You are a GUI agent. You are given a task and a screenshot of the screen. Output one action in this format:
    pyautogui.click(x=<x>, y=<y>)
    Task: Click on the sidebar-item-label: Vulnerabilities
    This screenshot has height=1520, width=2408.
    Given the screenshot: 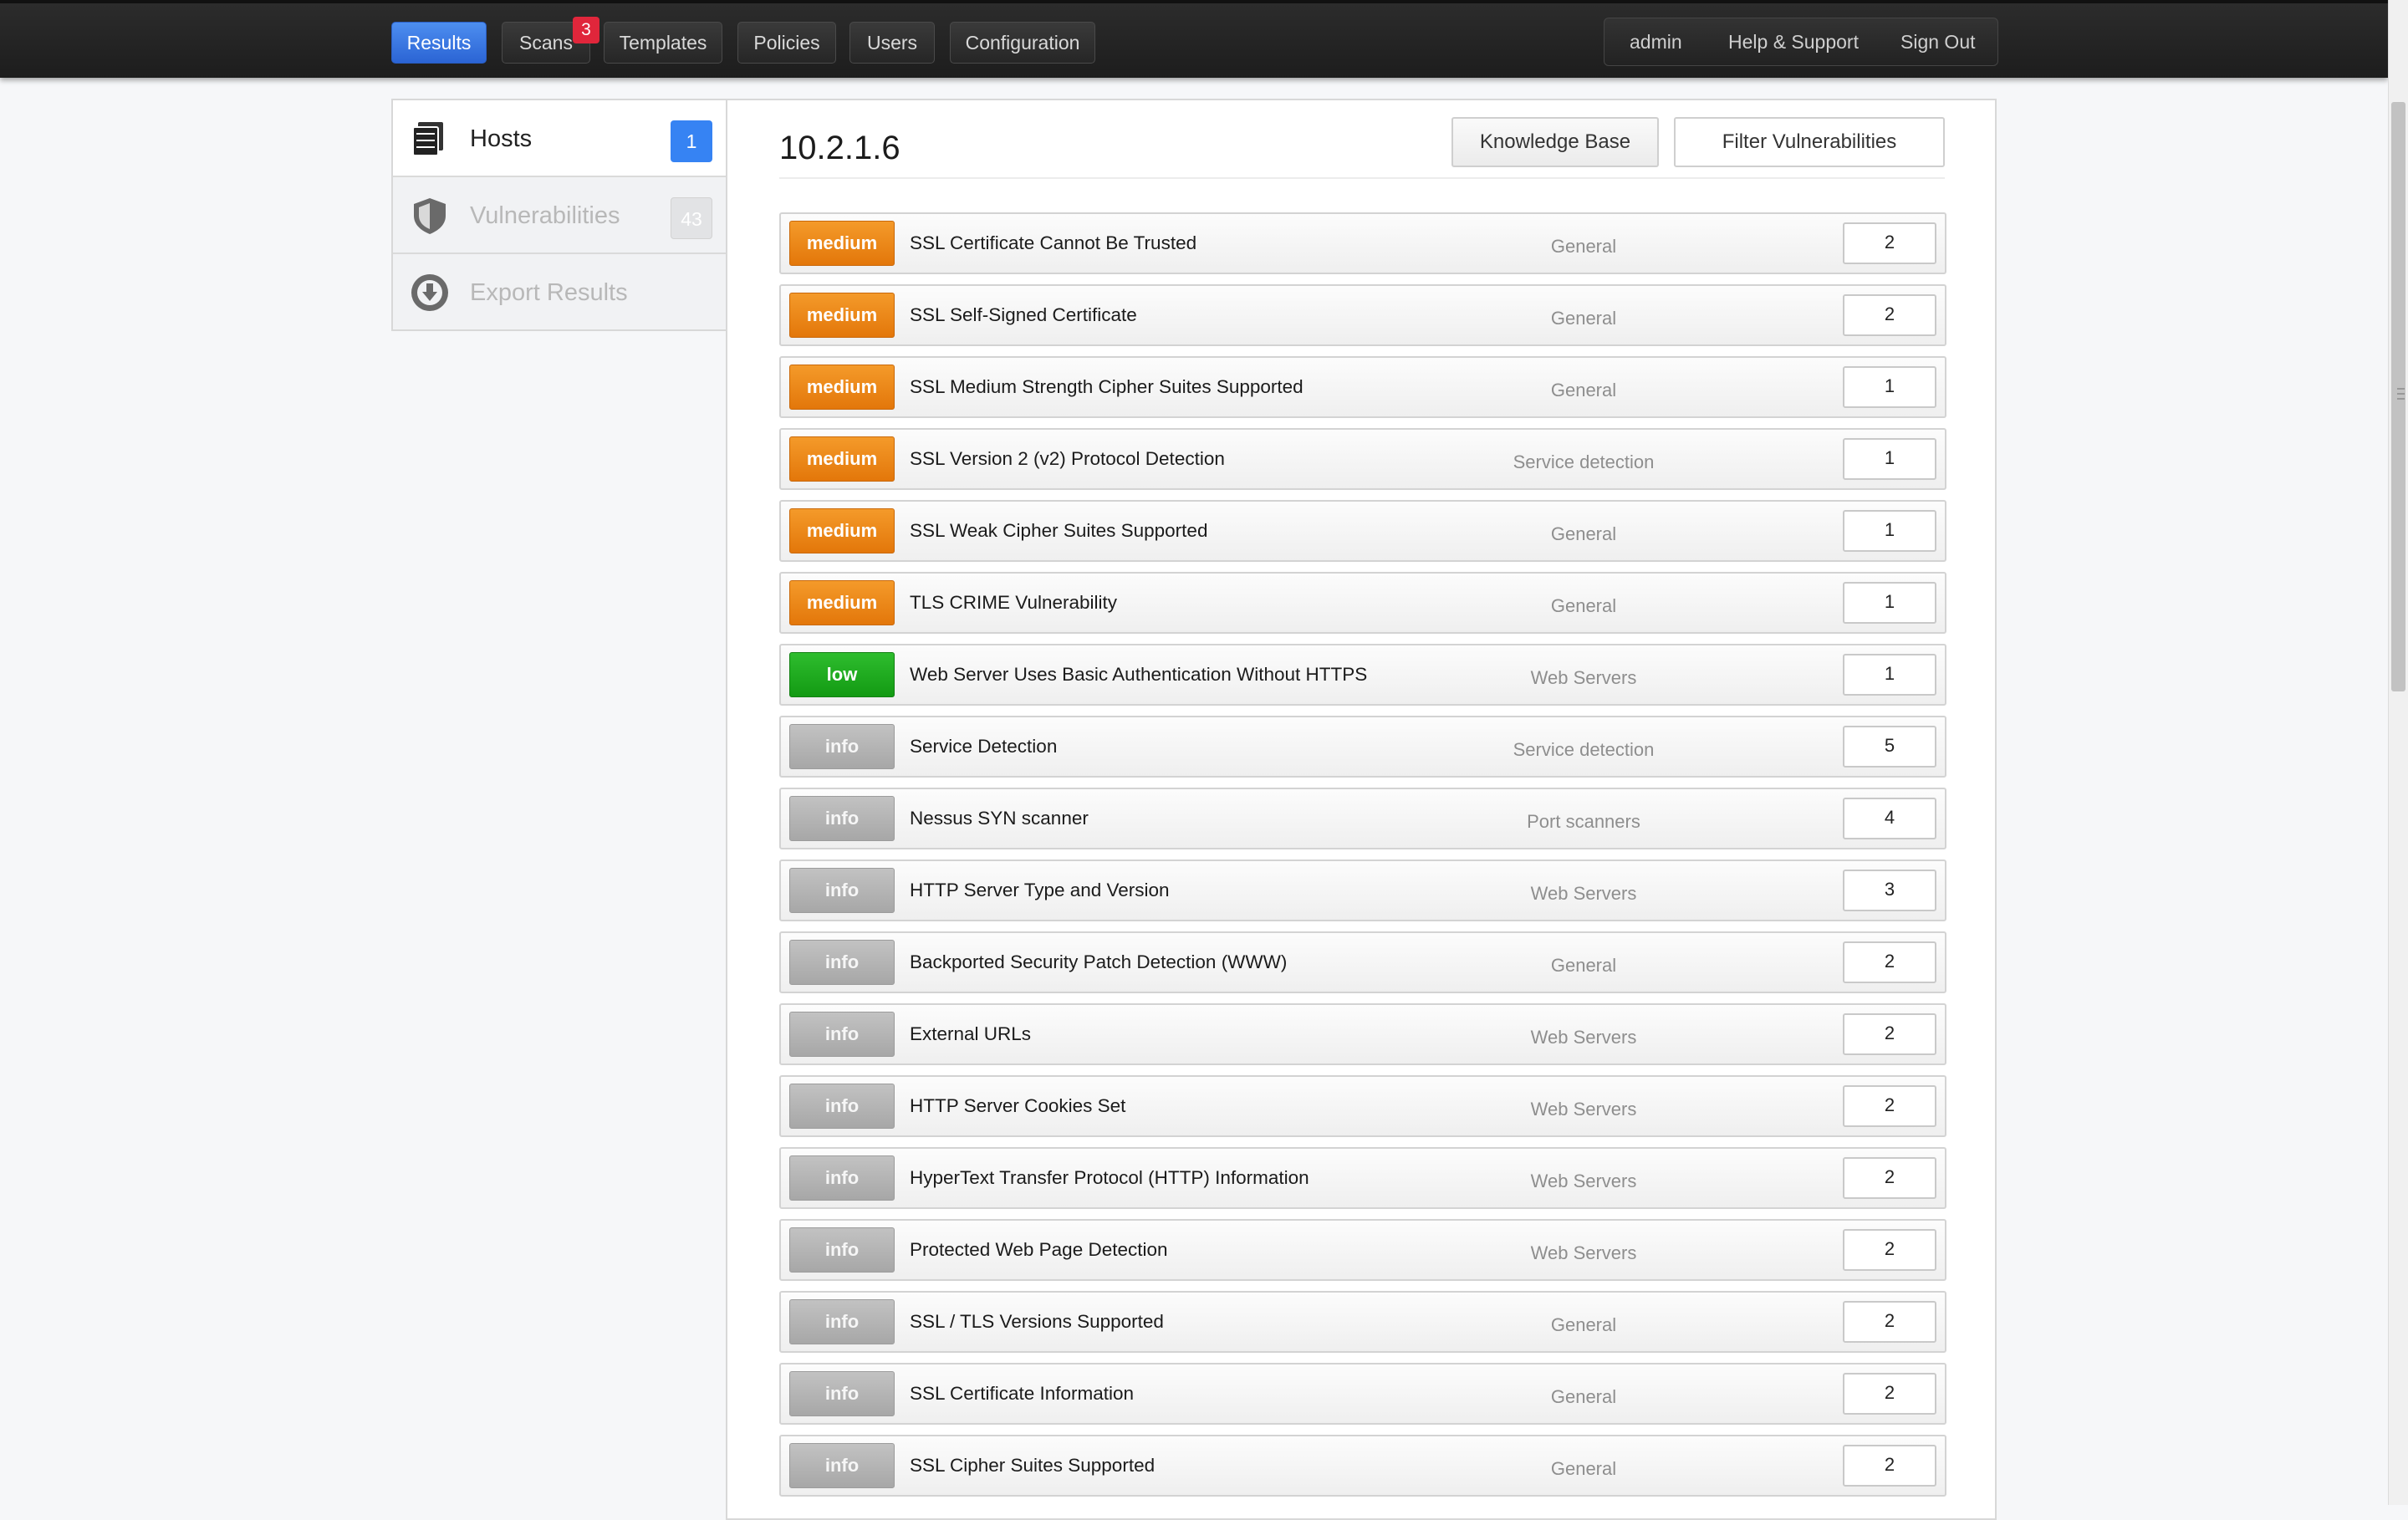 What is the action you would take?
    pyautogui.click(x=545, y=215)
    